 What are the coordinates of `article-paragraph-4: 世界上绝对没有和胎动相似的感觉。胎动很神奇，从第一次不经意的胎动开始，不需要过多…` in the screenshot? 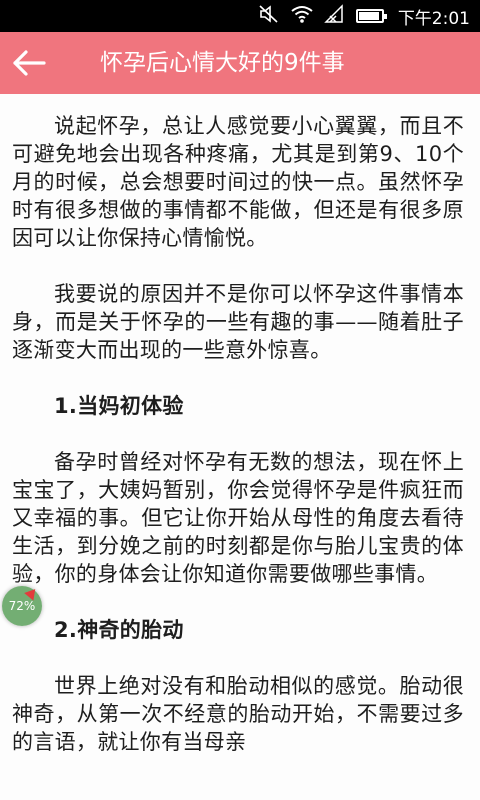 It's located at (238, 714).